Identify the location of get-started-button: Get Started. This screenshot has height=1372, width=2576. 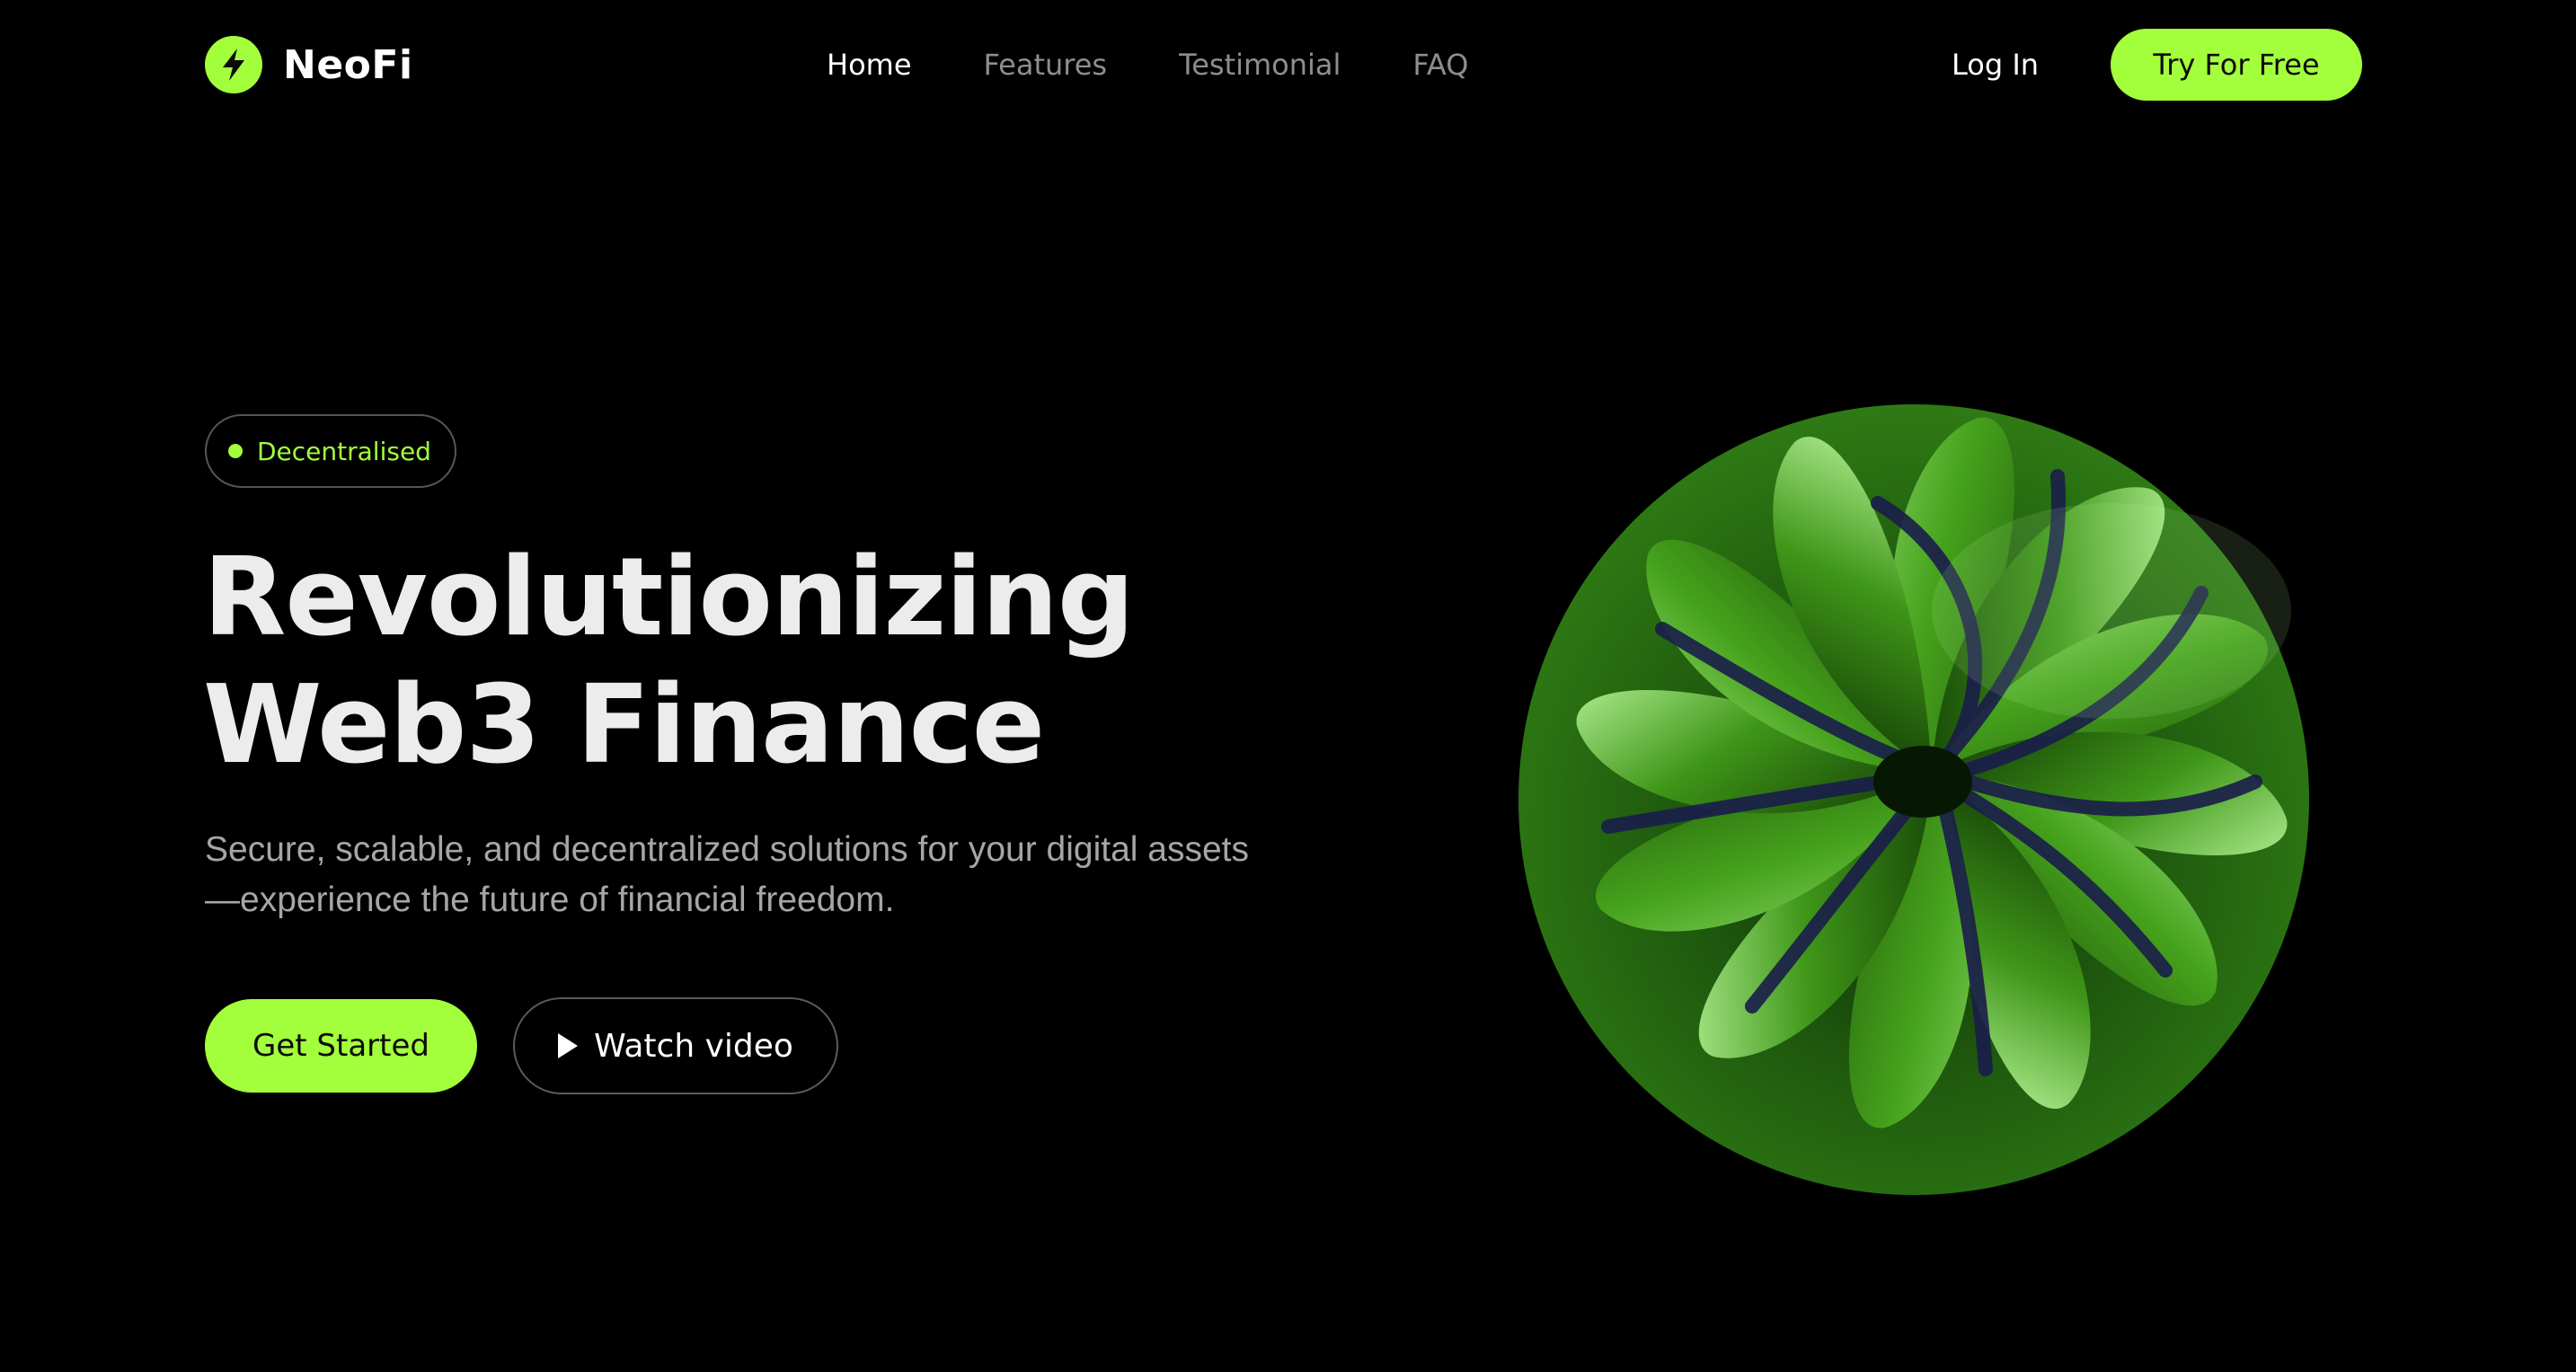
(341, 1046).